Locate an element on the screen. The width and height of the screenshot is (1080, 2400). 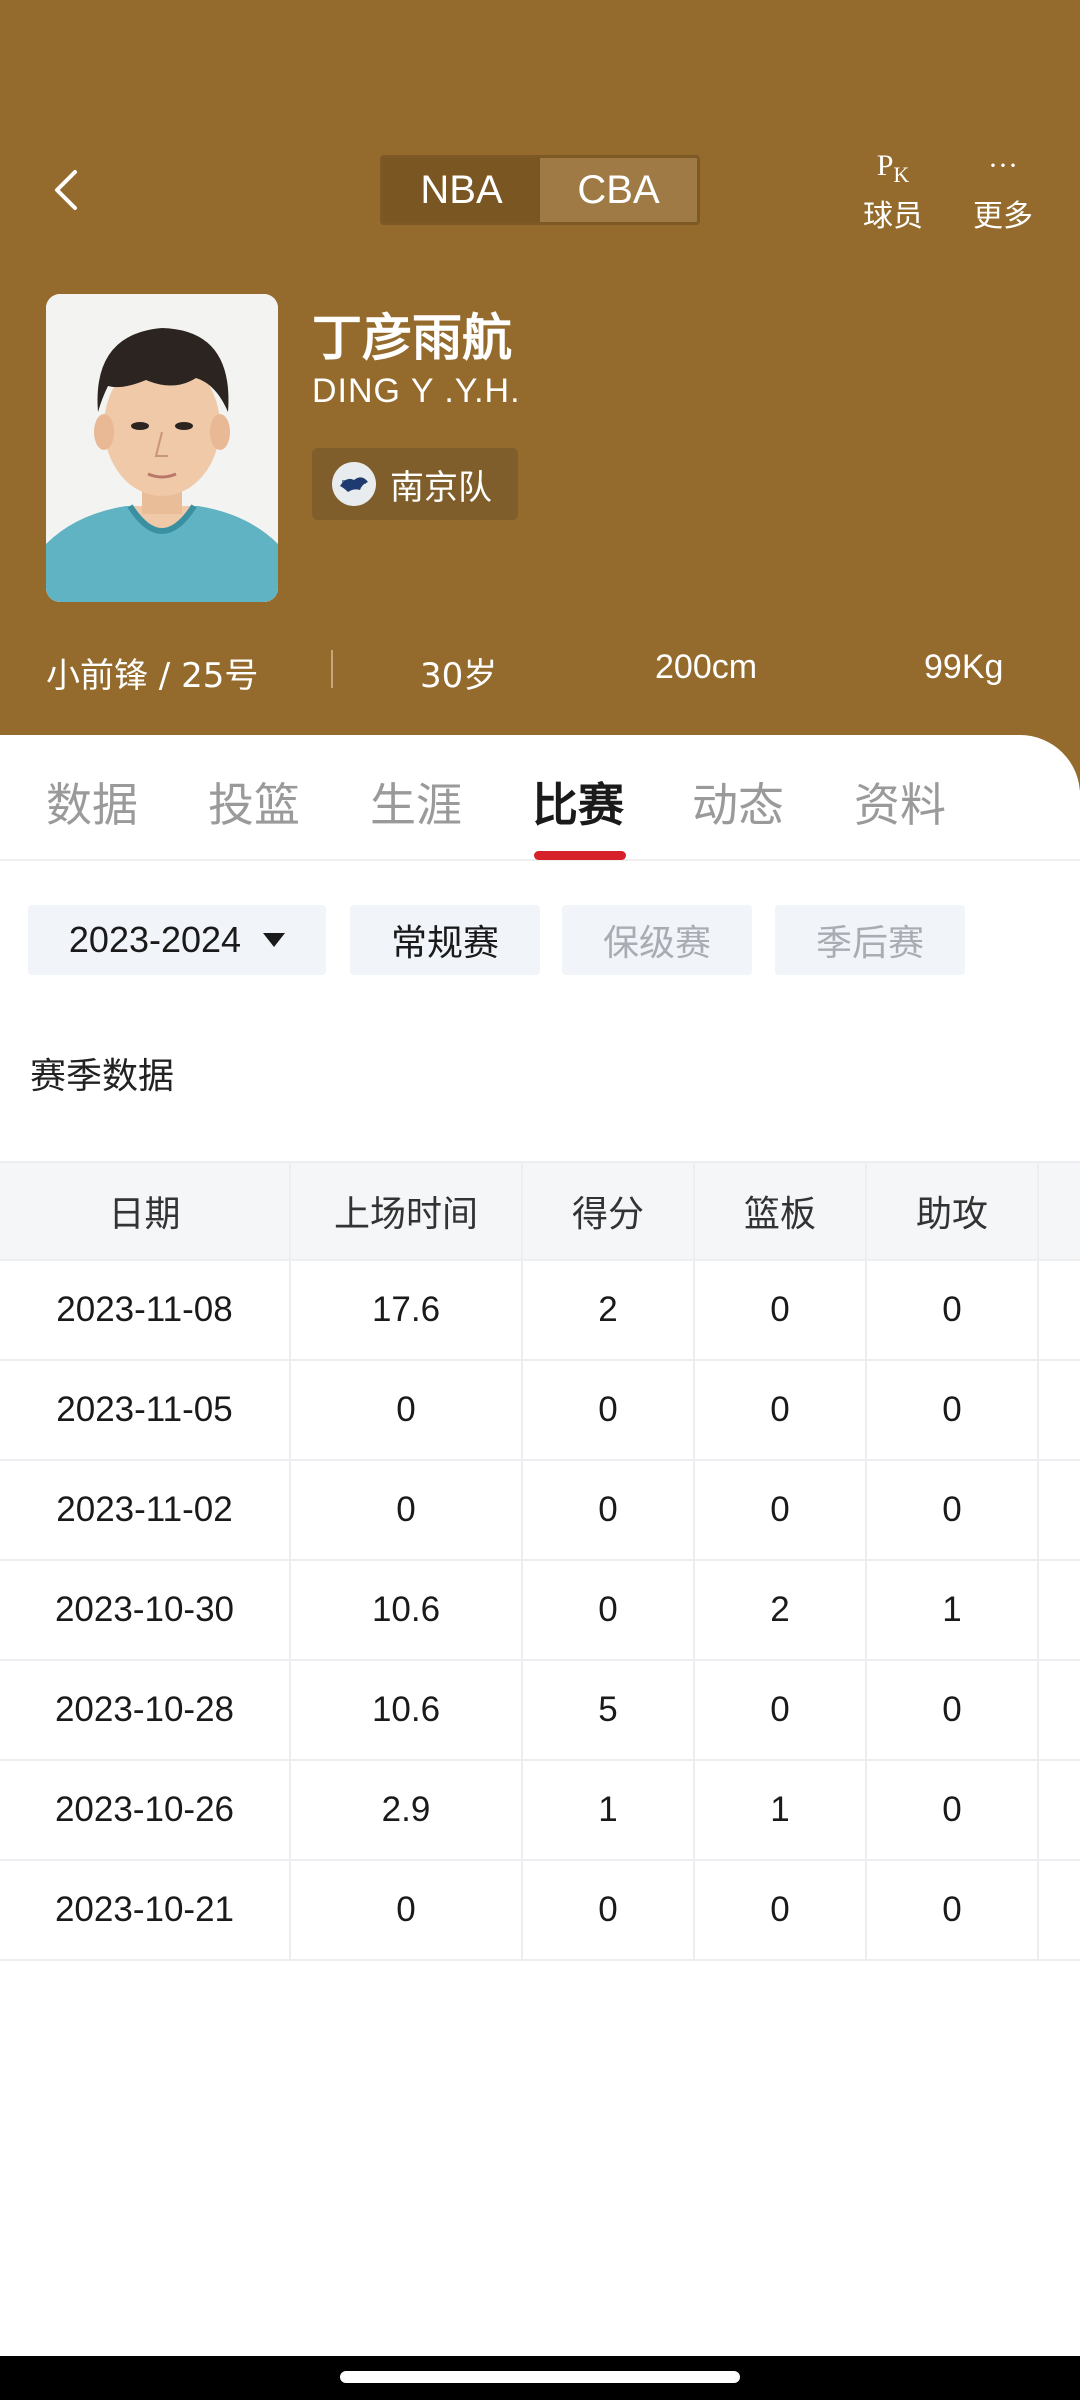
table-row: 2023-11-02 0 0 0 0 is located at coordinates (540, 1511).